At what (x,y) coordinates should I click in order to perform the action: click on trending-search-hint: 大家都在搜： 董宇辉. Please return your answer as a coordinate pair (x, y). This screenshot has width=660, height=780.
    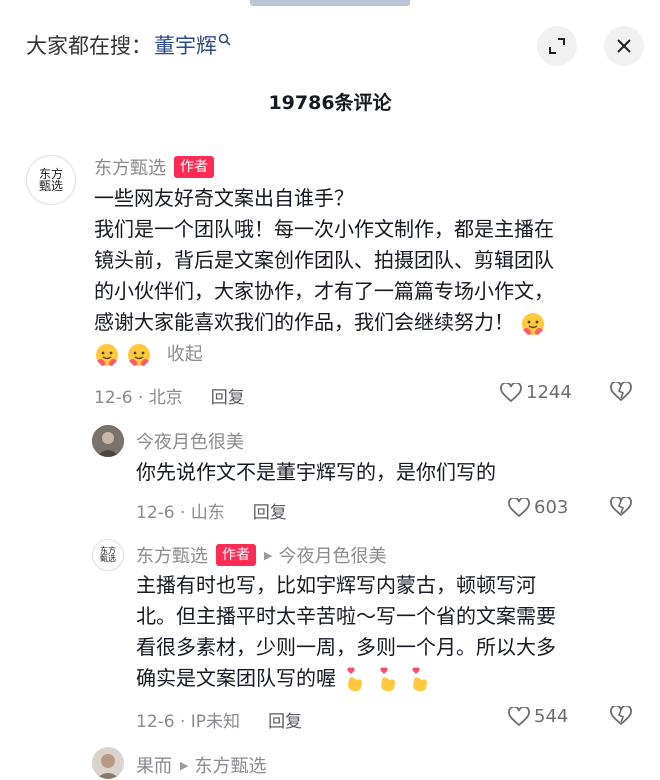
    Looking at the image, I should click on (128, 45).